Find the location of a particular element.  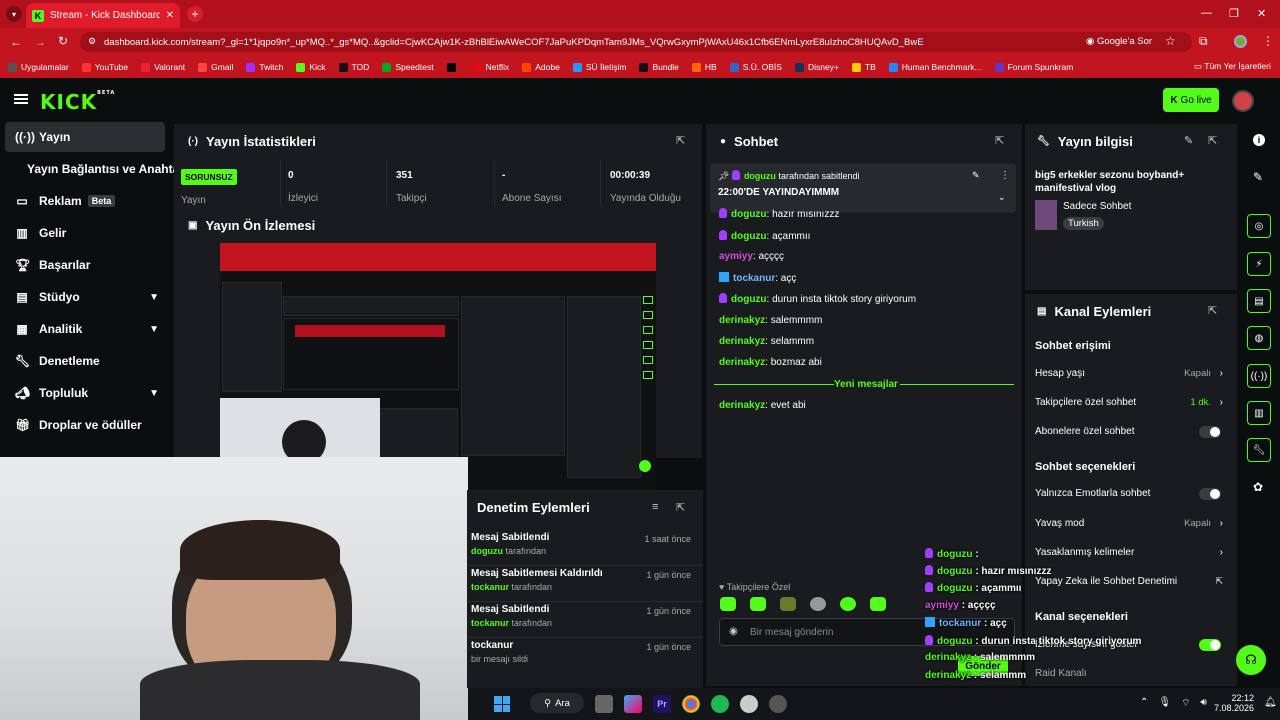

rail-chat-icon: ◍ is located at coordinates (1259, 338).